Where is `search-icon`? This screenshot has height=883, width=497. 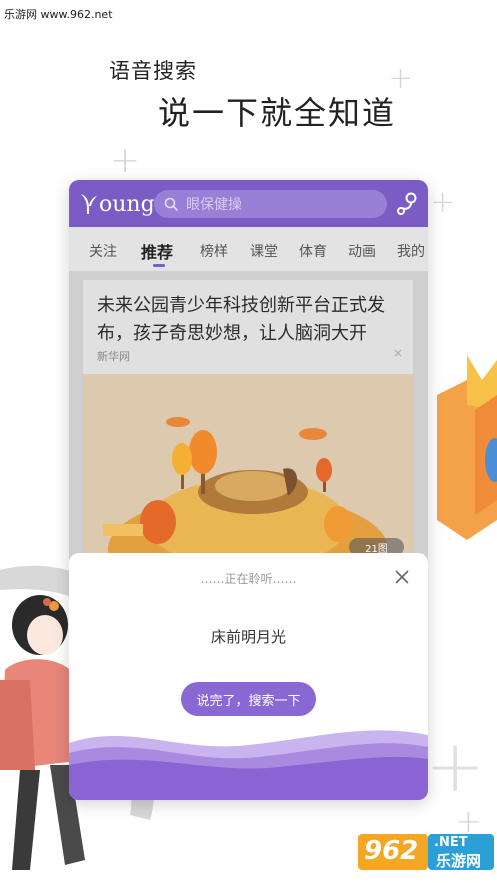 search-icon is located at coordinates (171, 204).